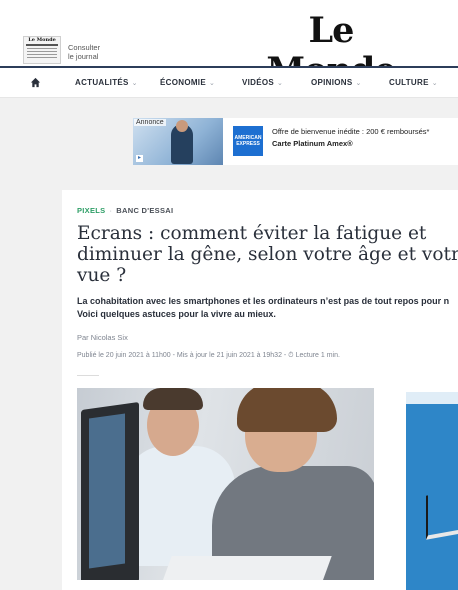 Image resolution: width=458 pixels, height=590 pixels. I want to click on home-icon, so click(35, 82).